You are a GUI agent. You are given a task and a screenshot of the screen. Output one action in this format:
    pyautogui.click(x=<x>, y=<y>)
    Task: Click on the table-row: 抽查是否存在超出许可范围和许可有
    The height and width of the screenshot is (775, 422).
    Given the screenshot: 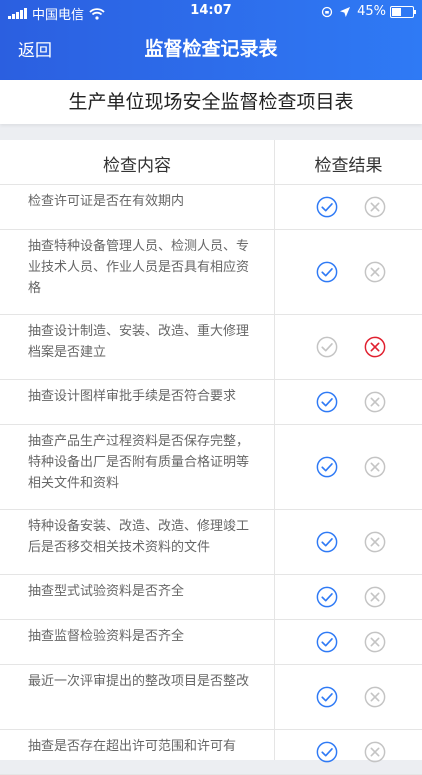 What is the action you would take?
    pyautogui.click(x=211, y=752)
    